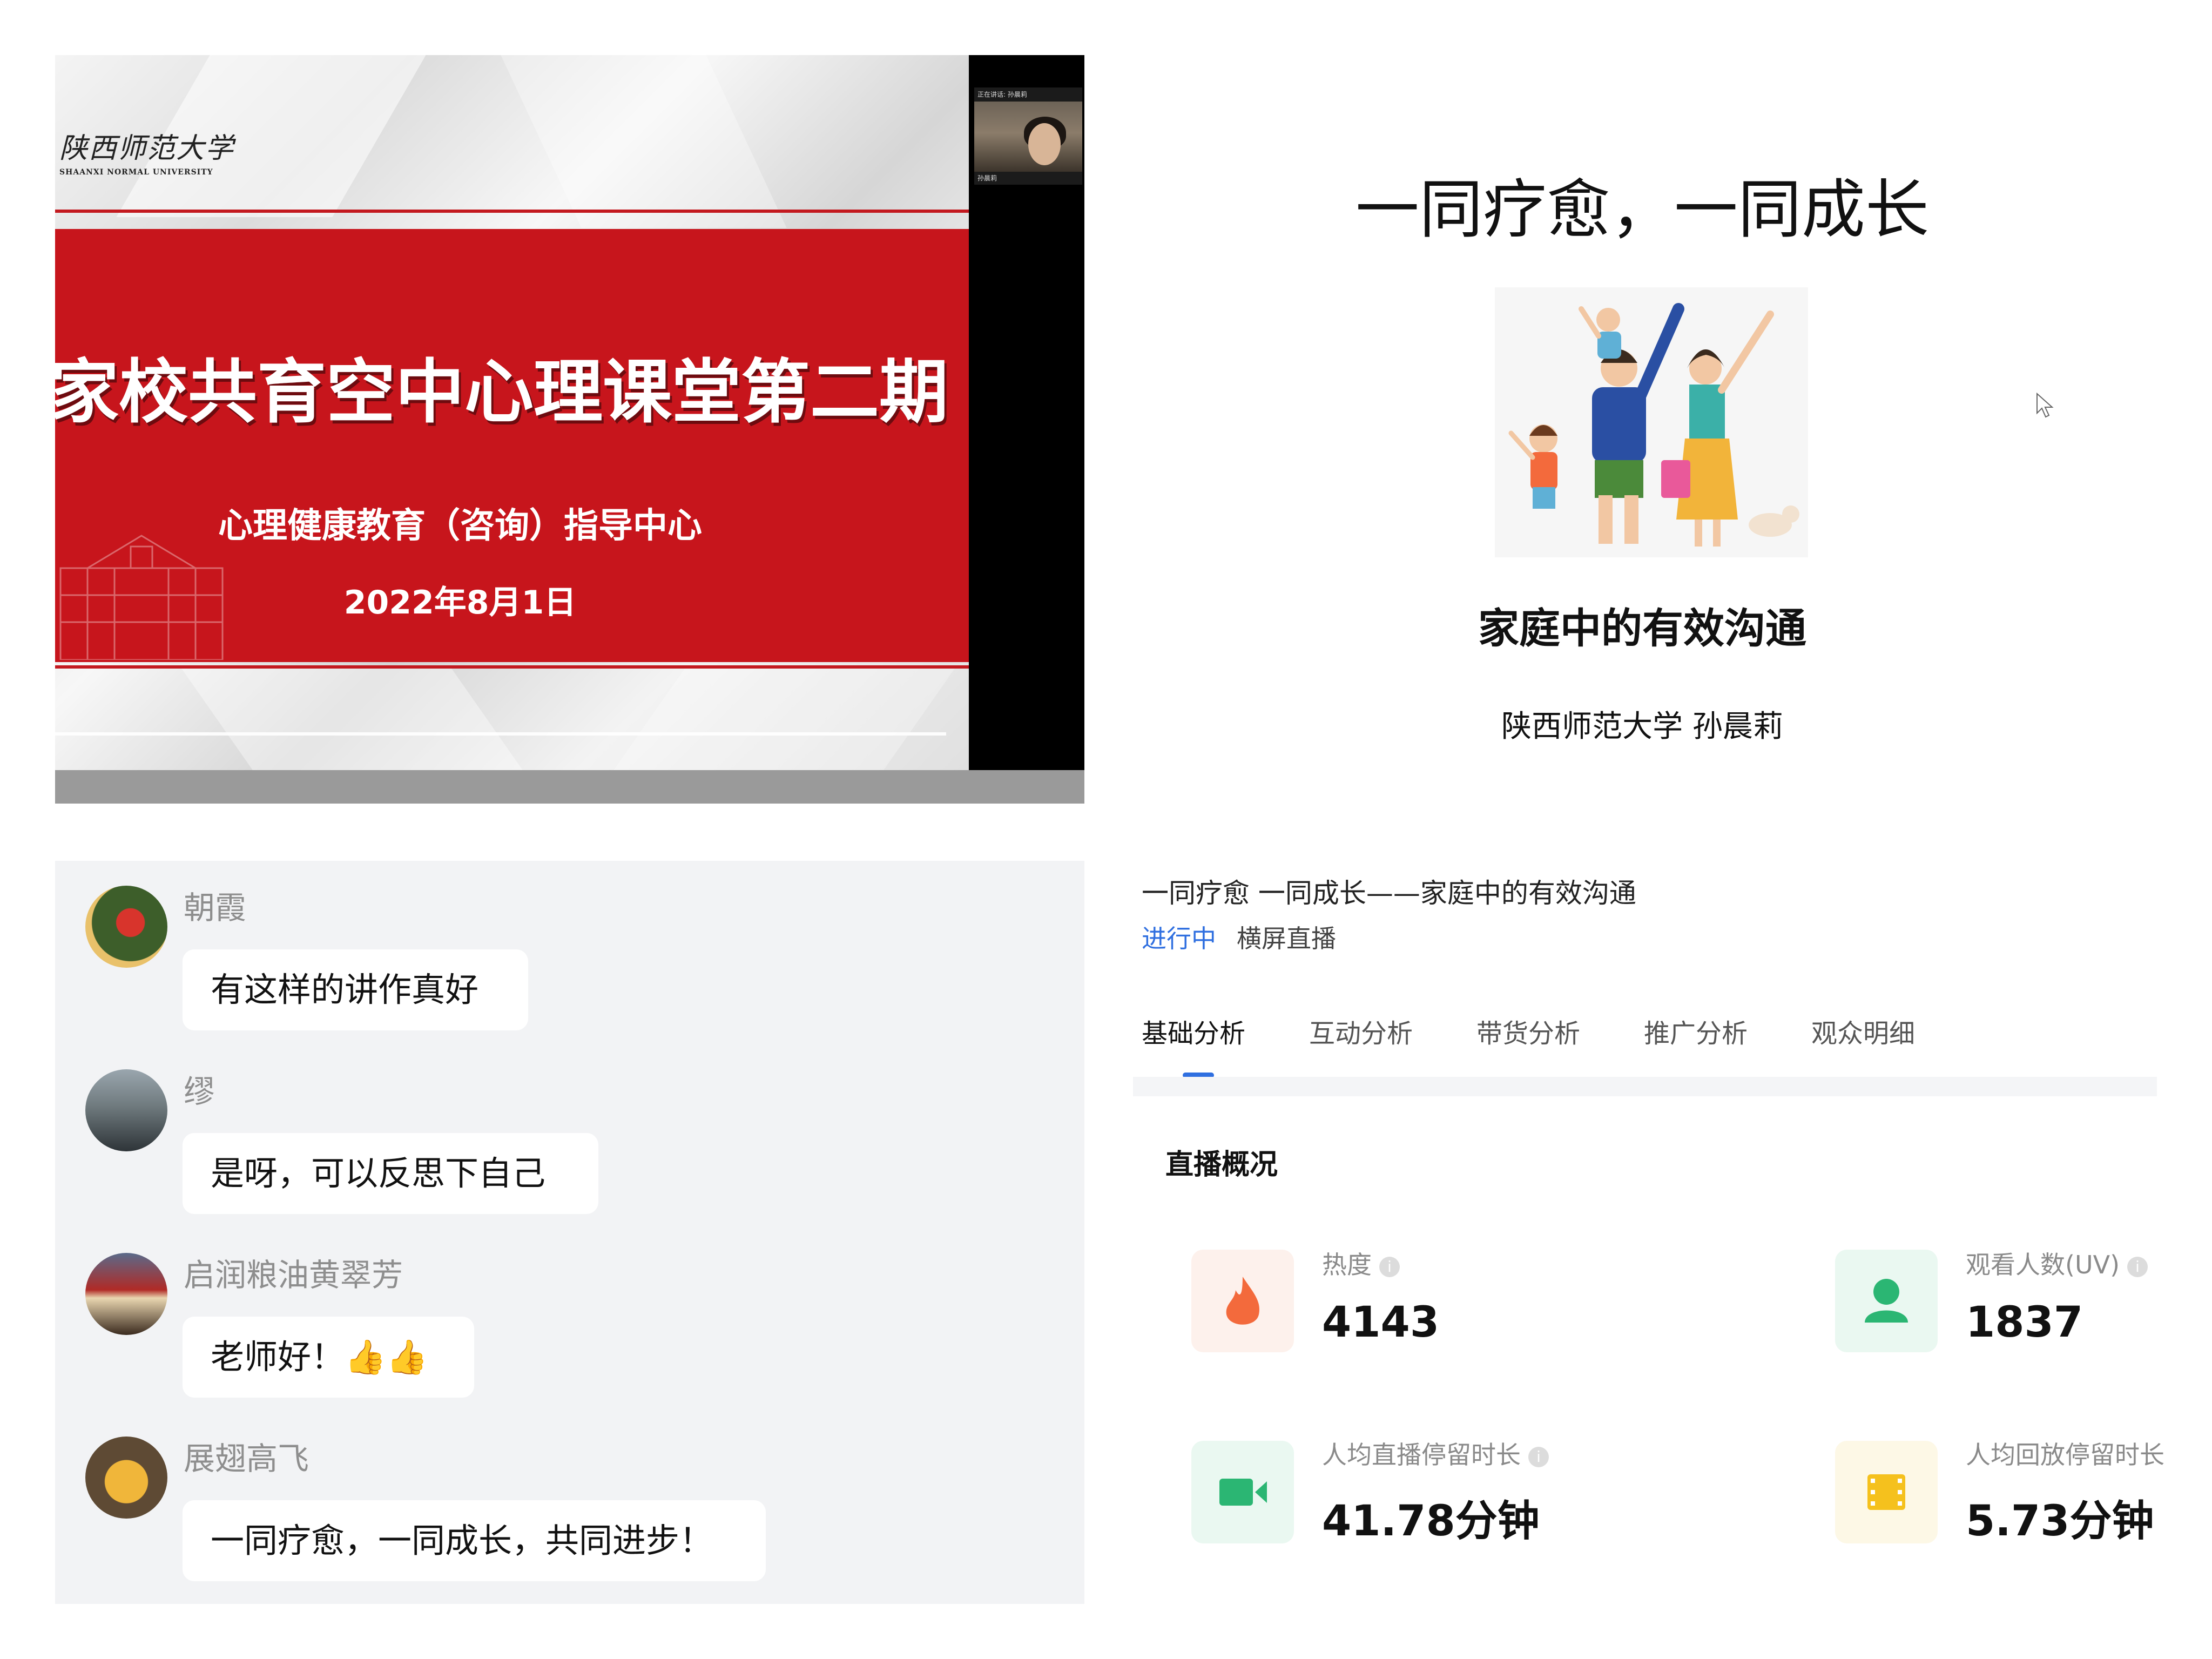  I want to click on video-camera-icon, so click(1243, 1492).